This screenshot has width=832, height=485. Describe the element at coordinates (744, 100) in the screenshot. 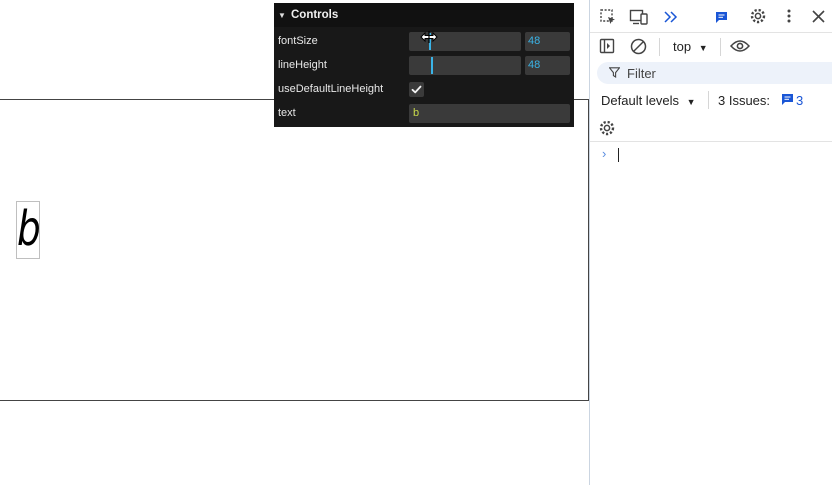

I see `issues-label: 3 Issues:` at that location.